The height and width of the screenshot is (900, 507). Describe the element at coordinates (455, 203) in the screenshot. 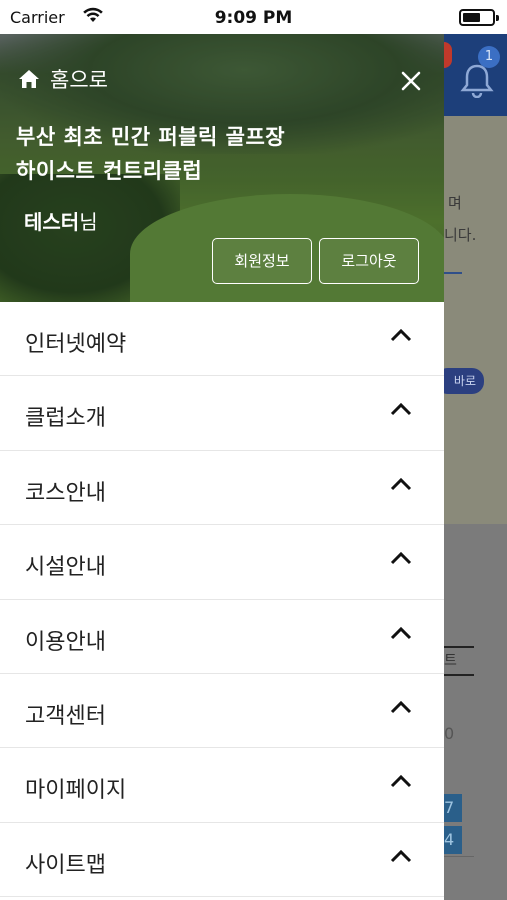

I see `background-text: 며` at that location.